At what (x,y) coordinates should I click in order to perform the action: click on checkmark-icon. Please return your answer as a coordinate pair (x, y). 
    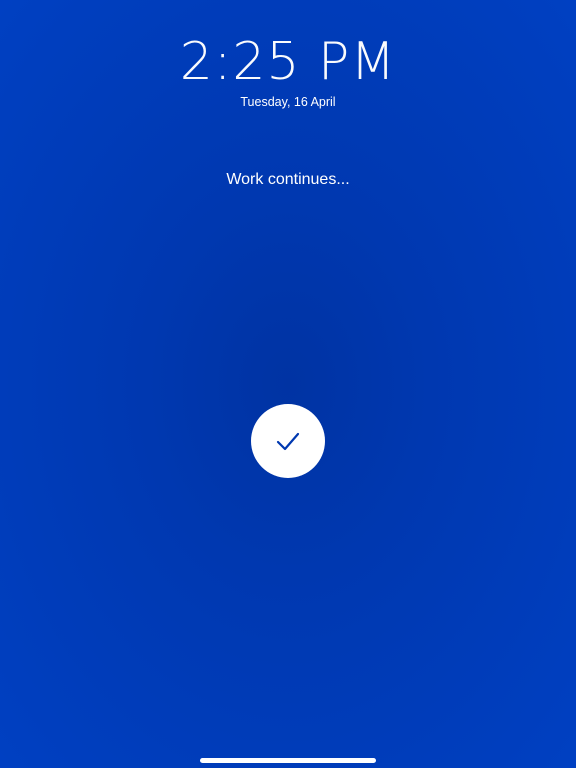
    Looking at the image, I should click on (288, 441).